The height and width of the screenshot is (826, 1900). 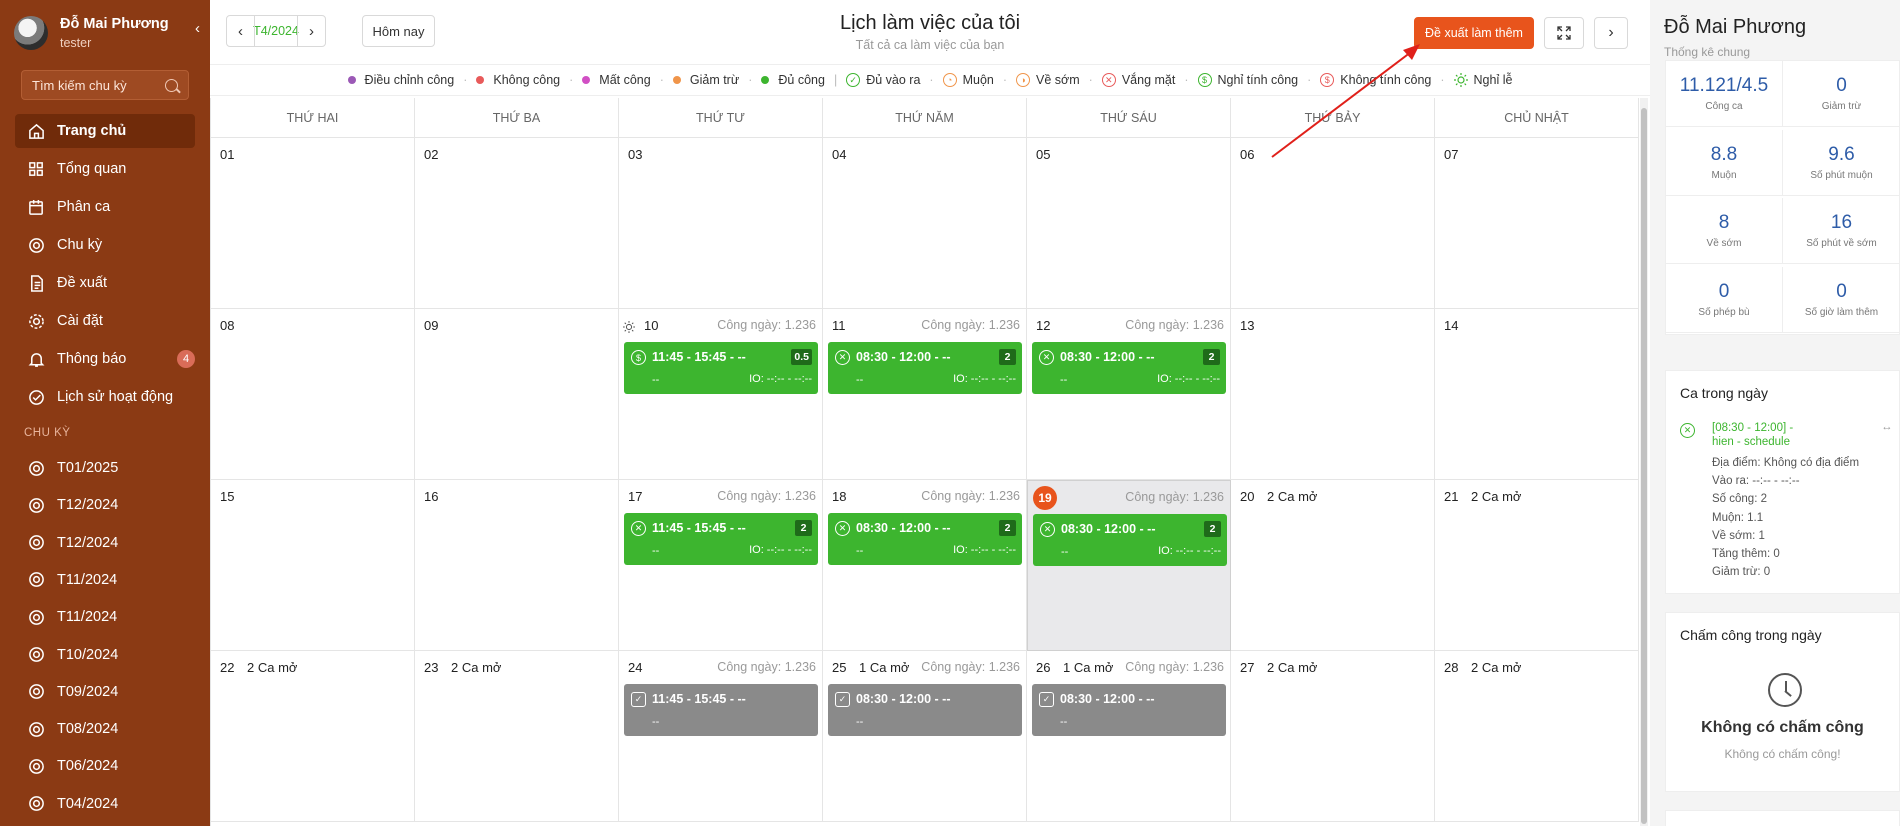 What do you see at coordinates (313, 394) in the screenshot?
I see `calendar-day-cell: 08` at bounding box center [313, 394].